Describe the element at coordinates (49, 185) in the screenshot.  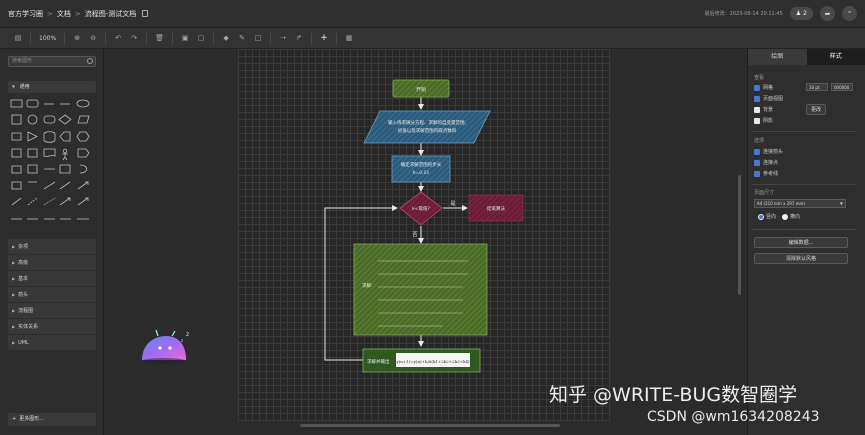
I see `link-shape` at that location.